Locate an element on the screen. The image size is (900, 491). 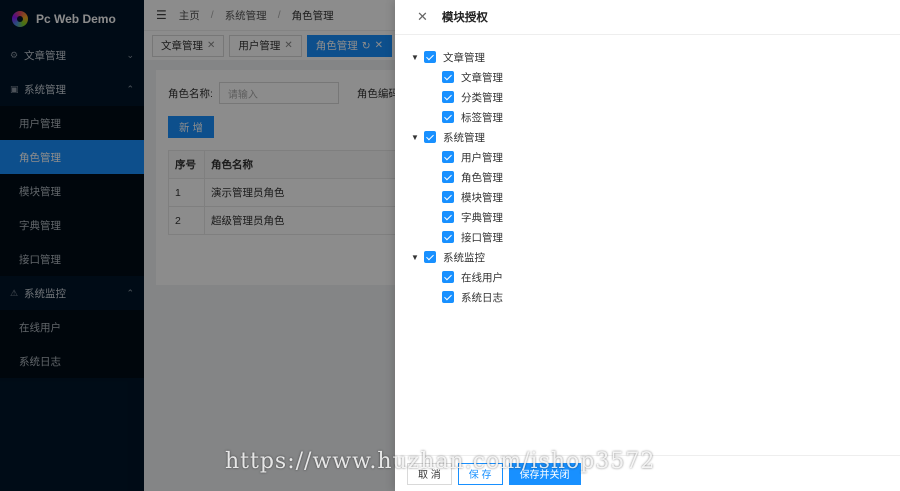
watermark: https://www.huzhan.com/ishop3572 is located at coordinates (440, 461).